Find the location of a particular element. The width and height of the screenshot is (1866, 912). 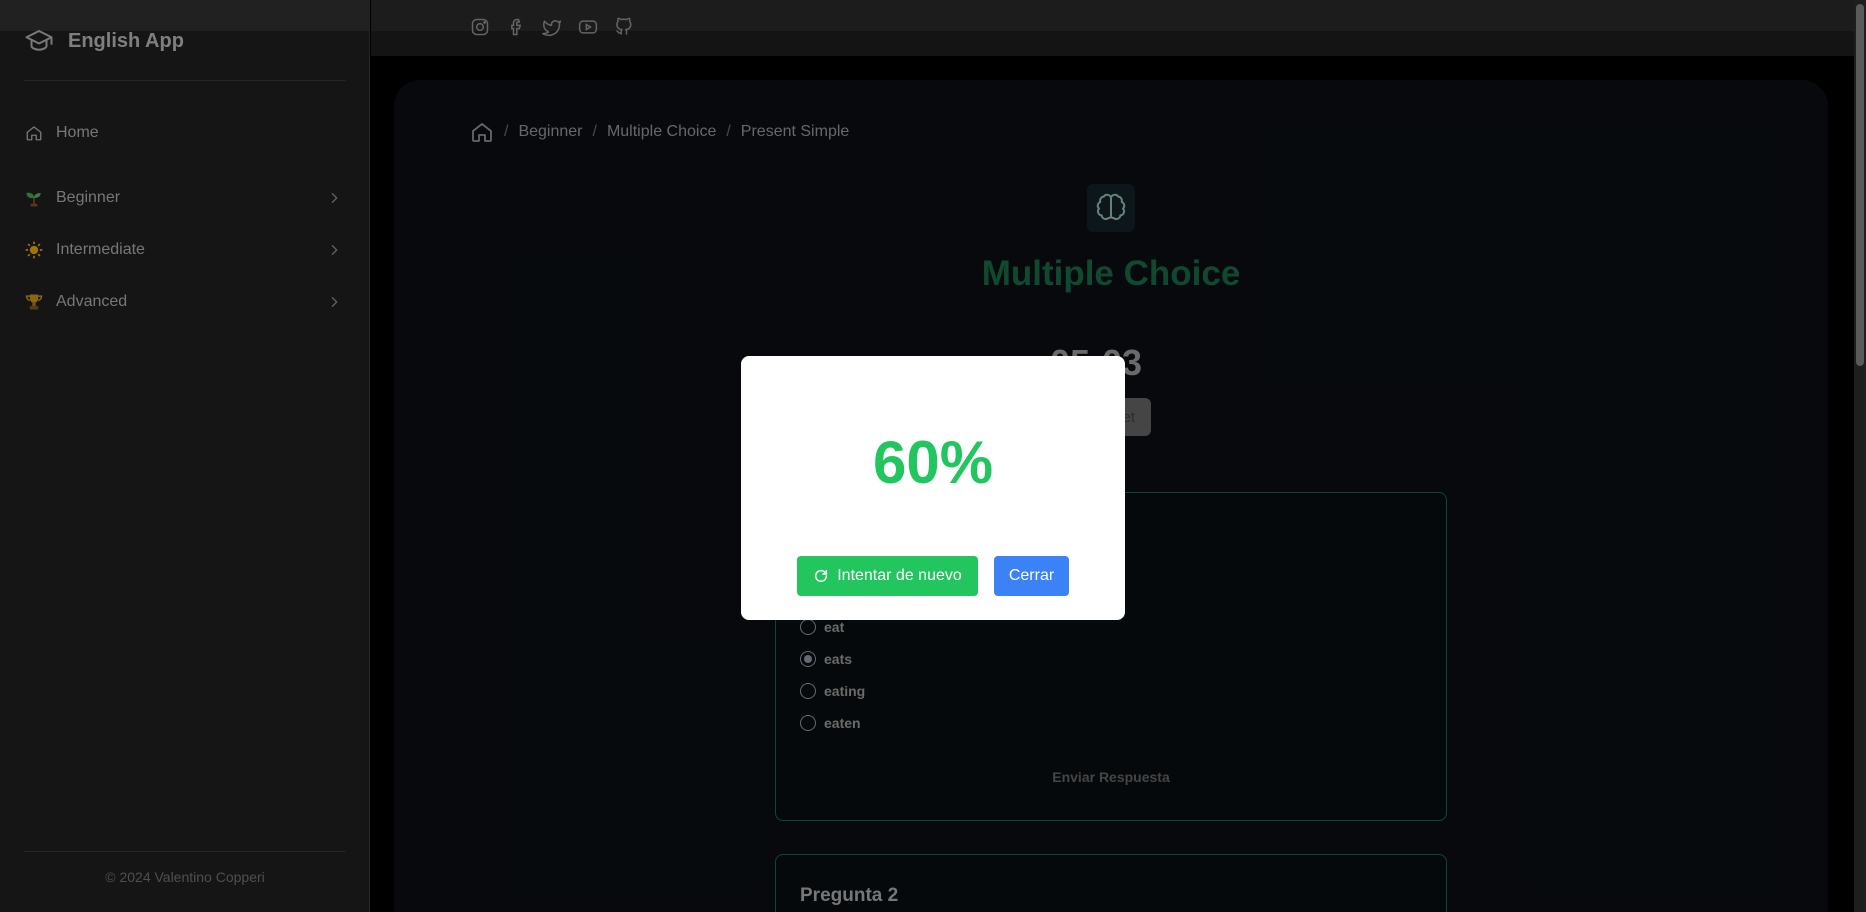

close-button: Cerrar is located at coordinates (1031, 576).